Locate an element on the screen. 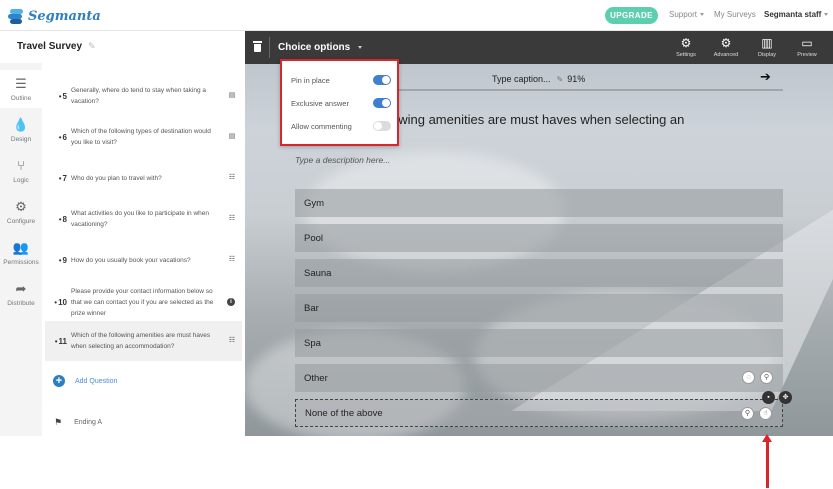 This screenshot has height=489, width=833. chevron-down-icon is located at coordinates (360, 47).